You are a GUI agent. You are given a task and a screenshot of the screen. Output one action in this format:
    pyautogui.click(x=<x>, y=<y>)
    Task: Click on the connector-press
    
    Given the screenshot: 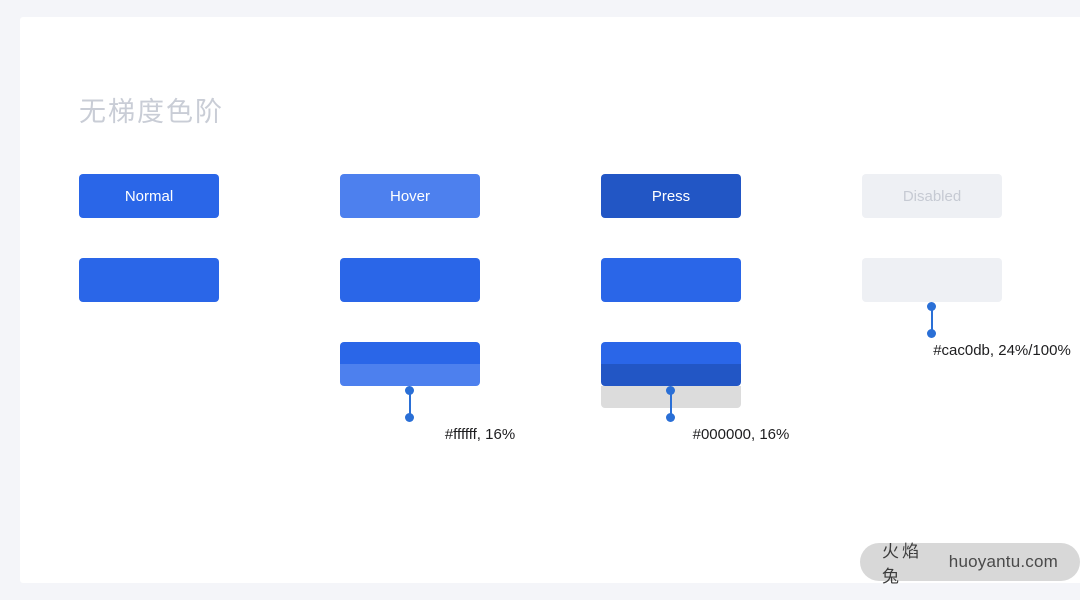 What is the action you would take?
    pyautogui.click(x=670, y=404)
    